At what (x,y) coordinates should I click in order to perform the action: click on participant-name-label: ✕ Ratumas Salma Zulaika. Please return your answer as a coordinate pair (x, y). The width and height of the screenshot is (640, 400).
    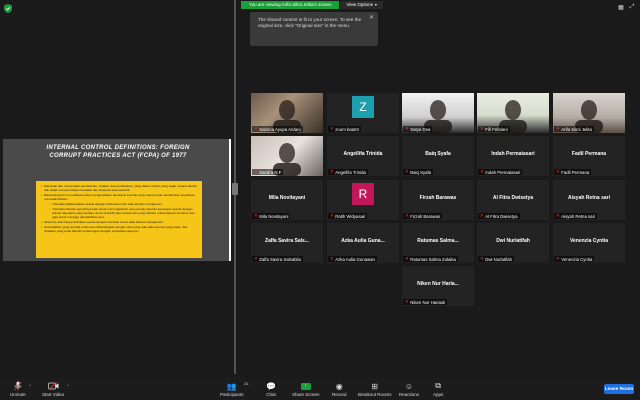
    Looking at the image, I should click on (430, 259).